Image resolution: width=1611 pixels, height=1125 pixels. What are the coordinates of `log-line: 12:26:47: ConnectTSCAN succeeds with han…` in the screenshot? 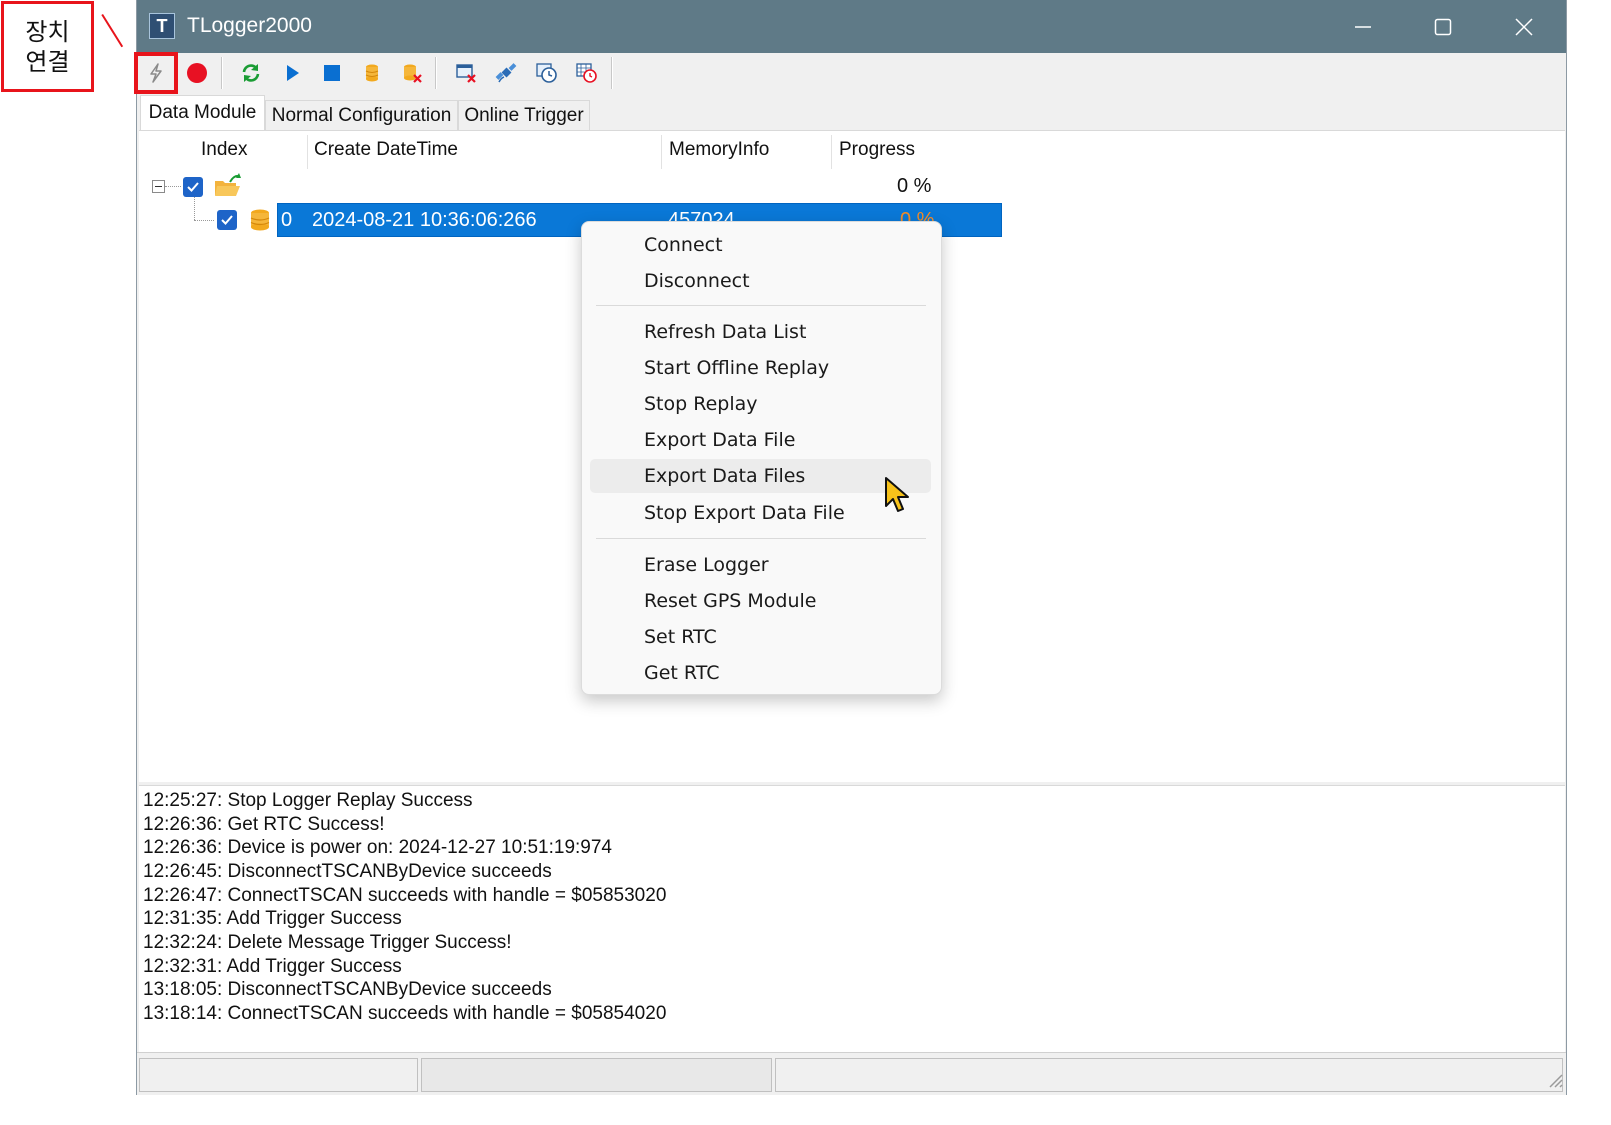 It's located at (405, 895).